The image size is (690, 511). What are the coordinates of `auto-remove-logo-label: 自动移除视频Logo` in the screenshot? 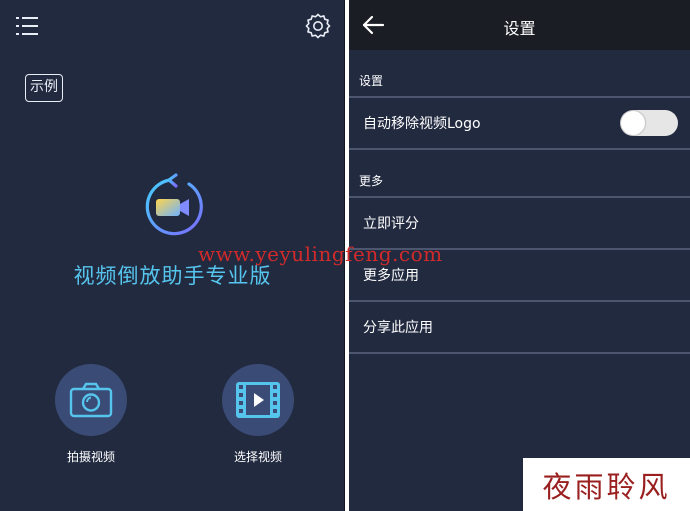 It's located at (422, 124).